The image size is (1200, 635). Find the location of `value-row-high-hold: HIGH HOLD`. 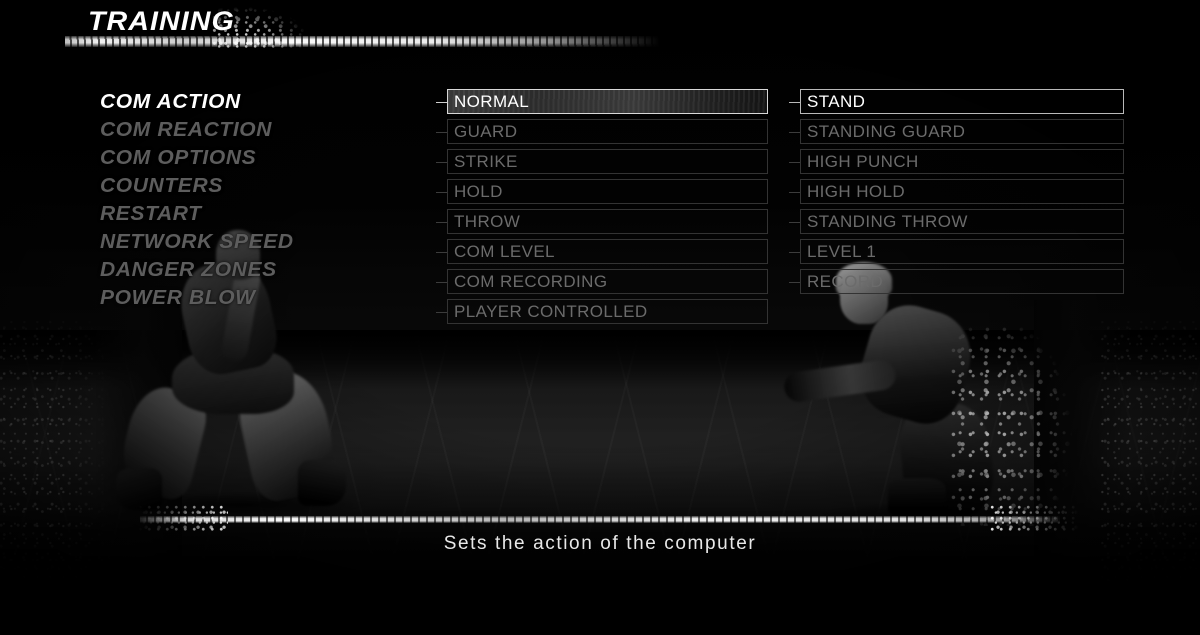

value-row-high-hold: HIGH HOLD is located at coordinates (956, 193).